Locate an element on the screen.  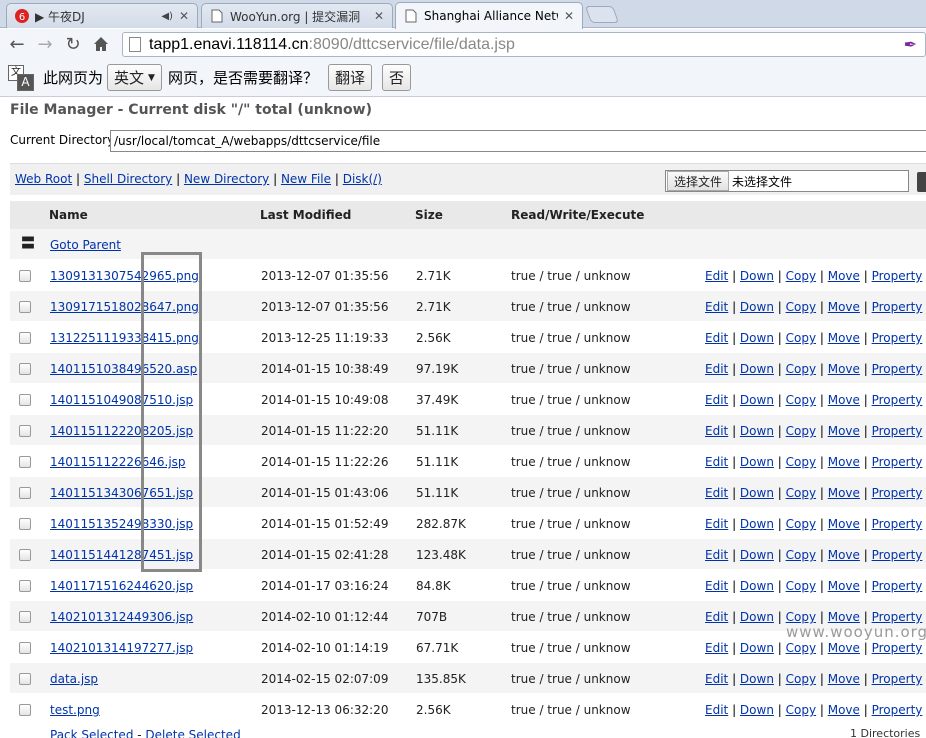
shell-directory-link: Shell Directory is located at coordinates (128, 179).